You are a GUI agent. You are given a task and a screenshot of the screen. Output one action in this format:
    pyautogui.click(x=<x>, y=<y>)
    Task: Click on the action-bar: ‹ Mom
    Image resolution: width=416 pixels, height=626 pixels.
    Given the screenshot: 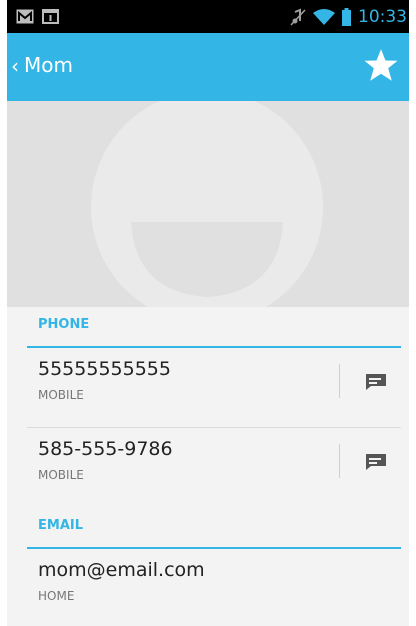 What is the action you would take?
    pyautogui.click(x=208, y=67)
    